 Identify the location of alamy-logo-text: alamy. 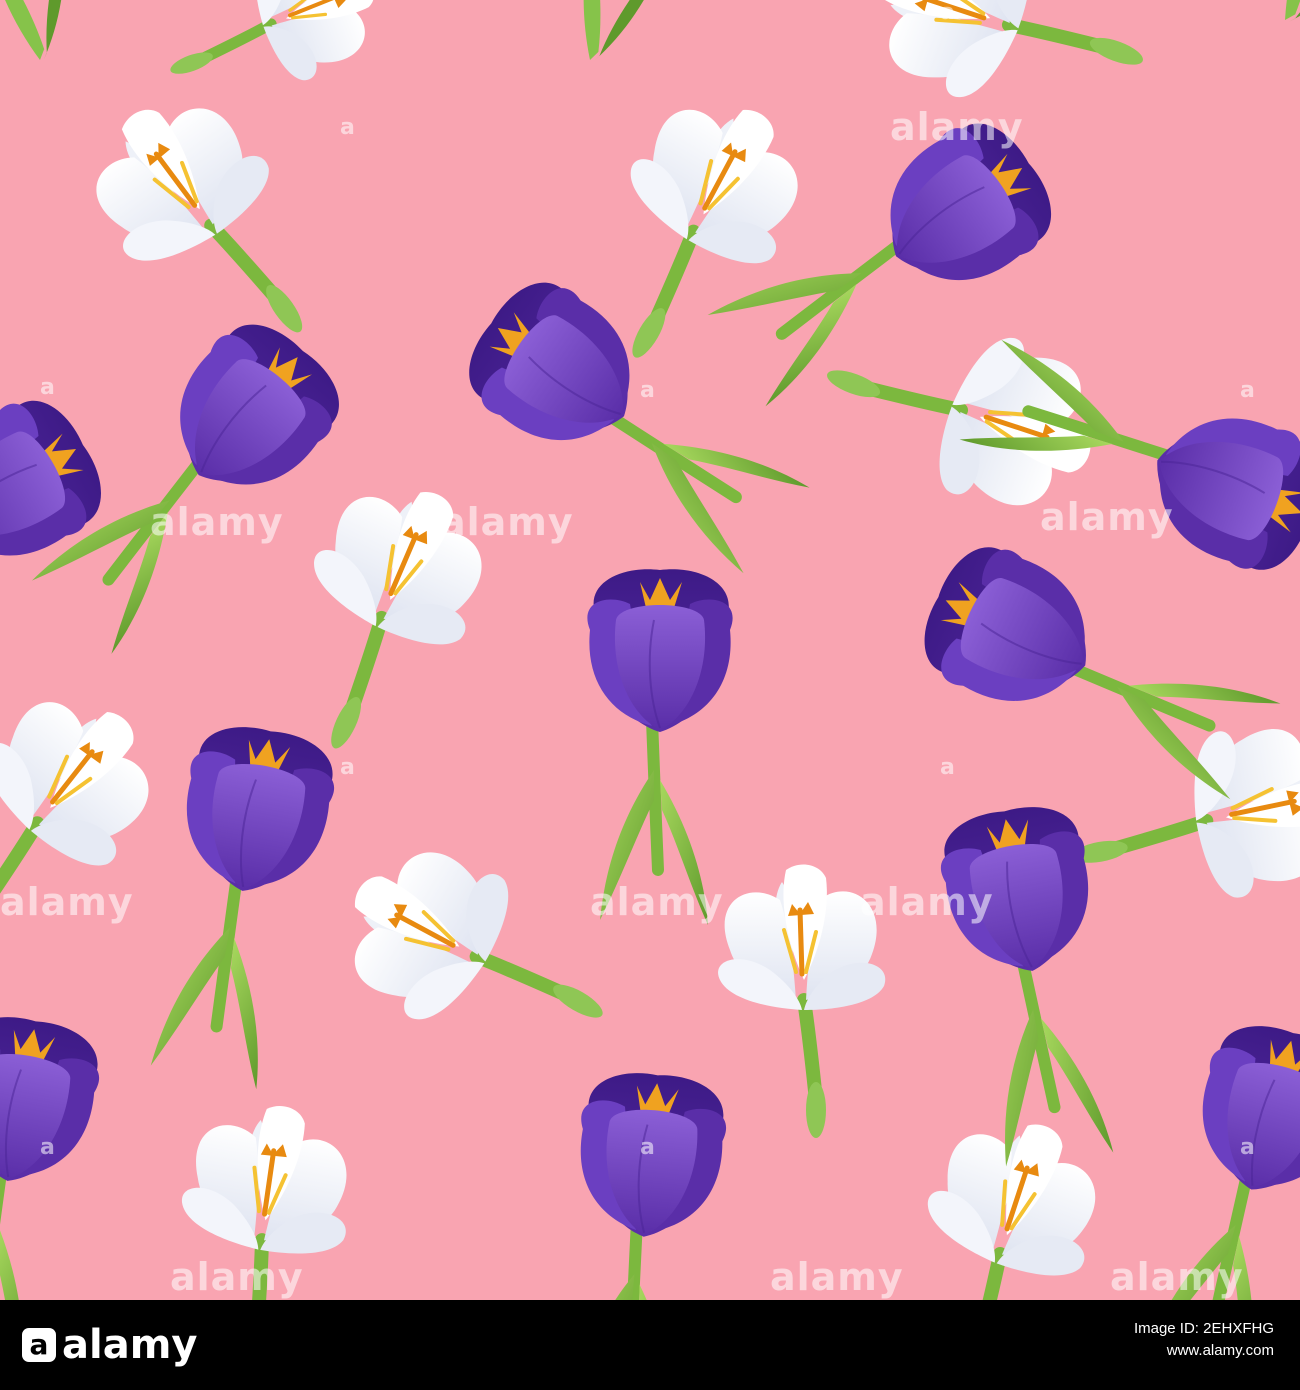
(130, 1345).